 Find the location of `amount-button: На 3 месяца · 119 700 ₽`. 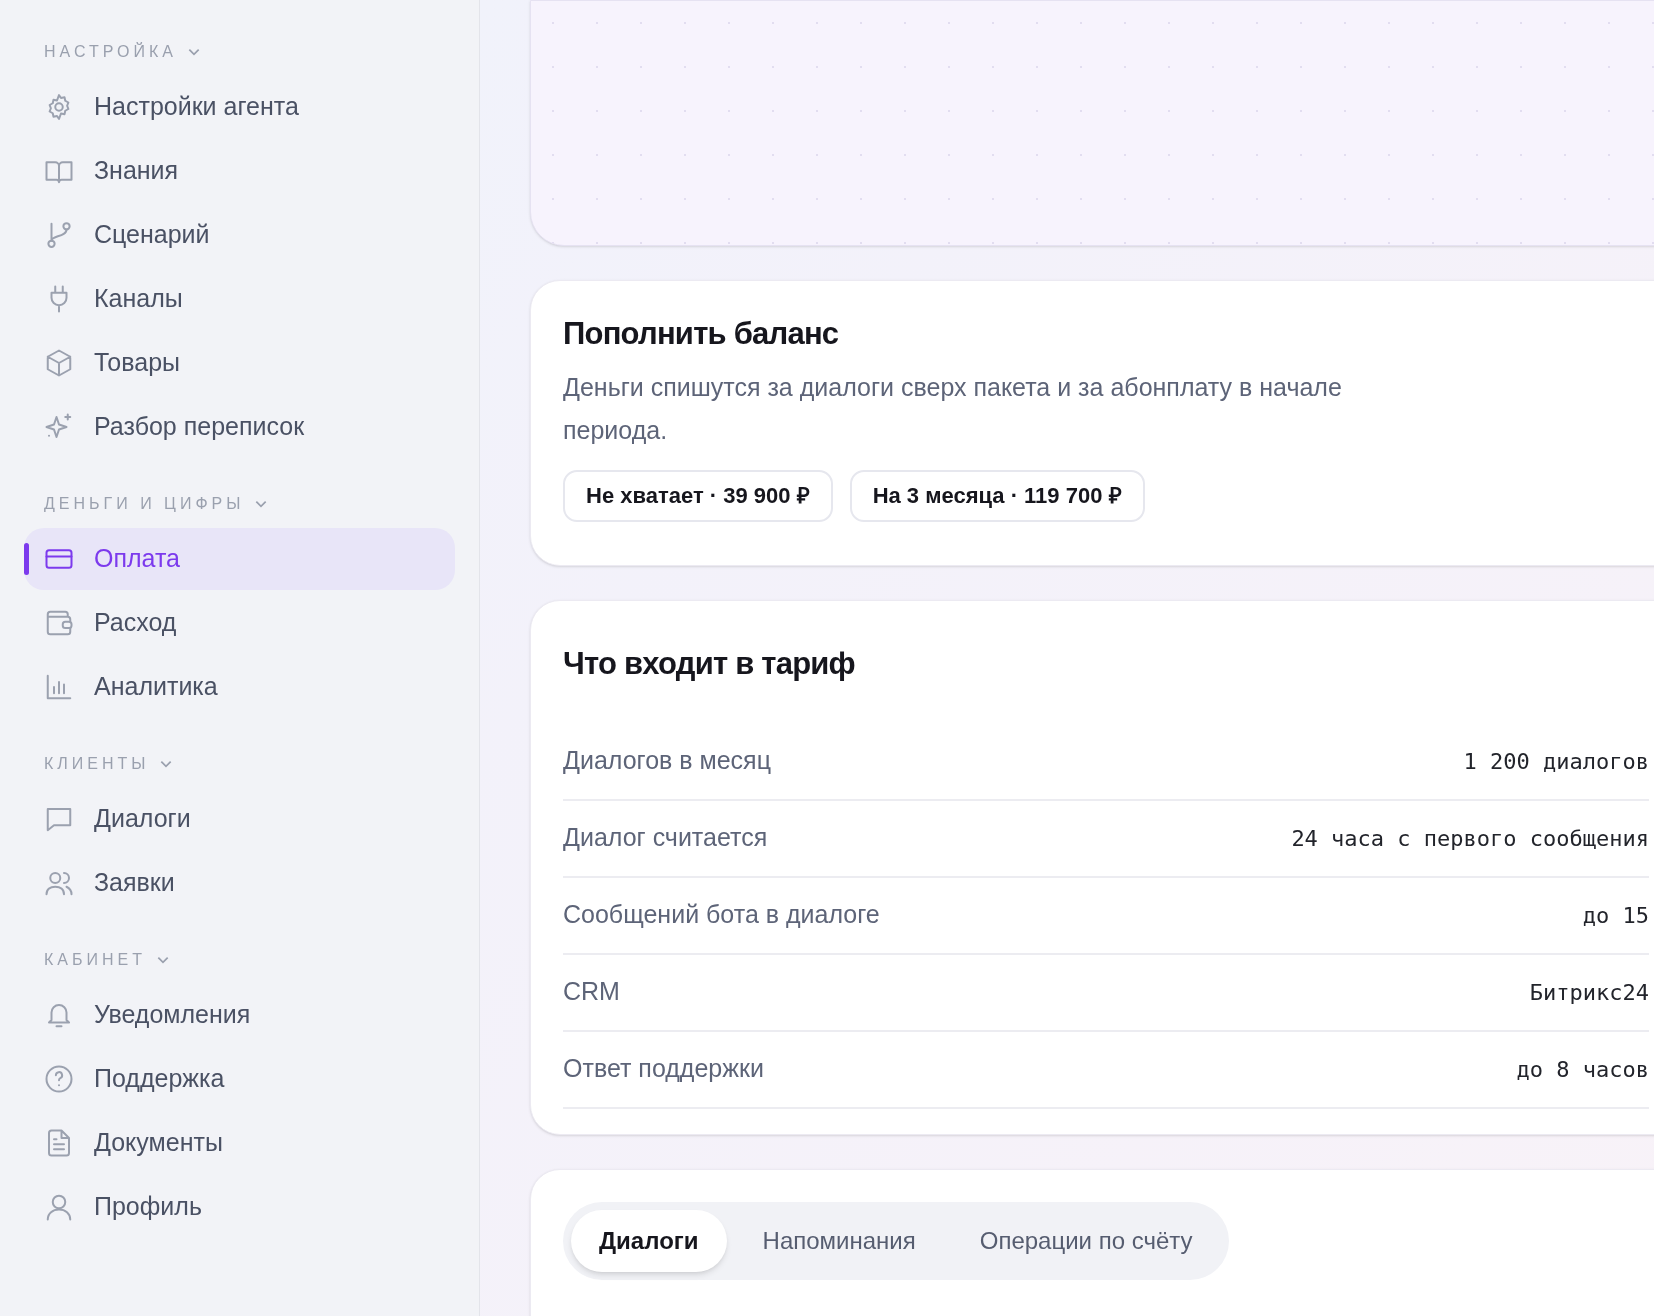

amount-button: На 3 месяца · 119 700 ₽ is located at coordinates (997, 495).